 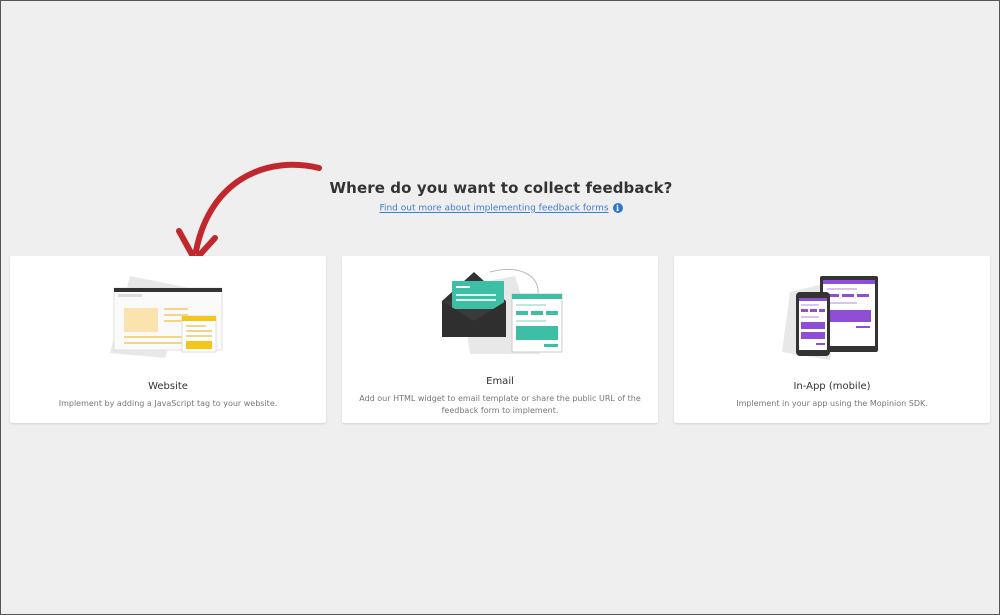 What do you see at coordinates (501, 188) in the screenshot?
I see `page-title: Where do you want to collect feedback?` at bounding box center [501, 188].